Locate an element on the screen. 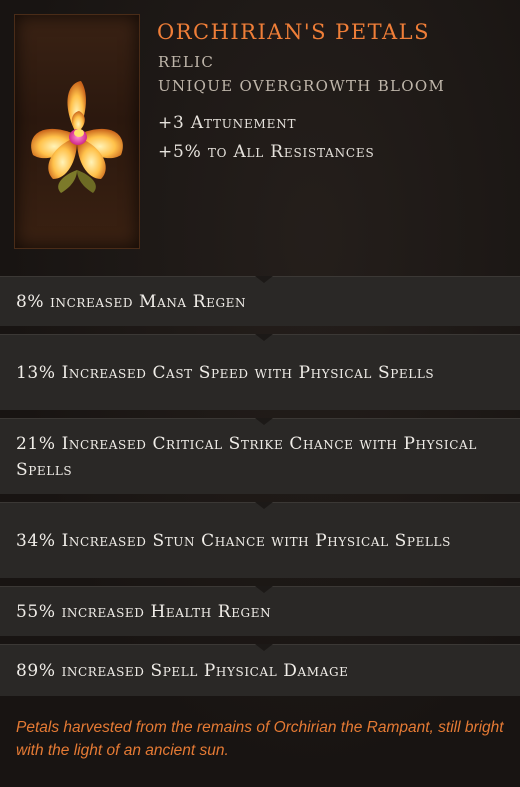 The width and height of the screenshot is (520, 787). affix-row: 89% increased Spell Physical Damage is located at coordinates (260, 670).